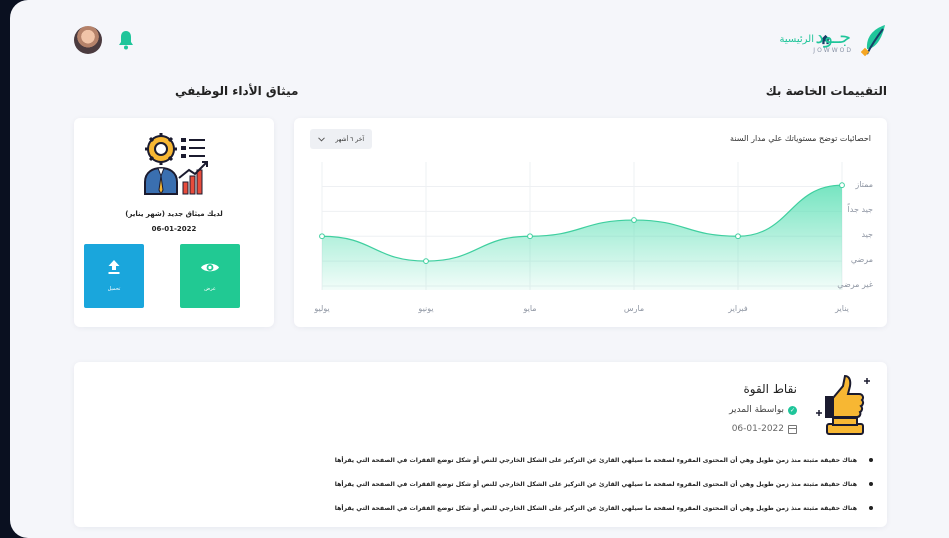  I want to click on view-label: عرض, so click(210, 288).